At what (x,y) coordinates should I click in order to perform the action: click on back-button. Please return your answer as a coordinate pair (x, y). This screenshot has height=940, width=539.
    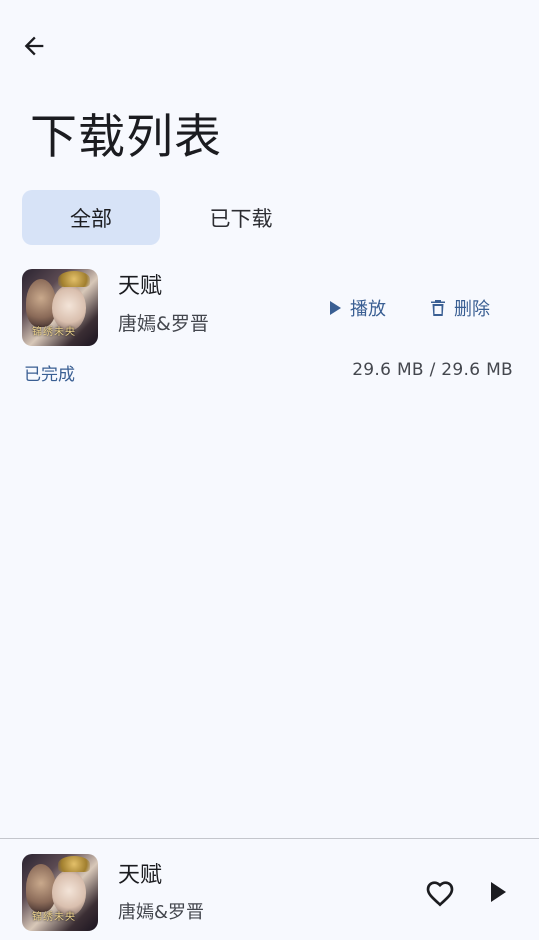
    Looking at the image, I should click on (34, 46).